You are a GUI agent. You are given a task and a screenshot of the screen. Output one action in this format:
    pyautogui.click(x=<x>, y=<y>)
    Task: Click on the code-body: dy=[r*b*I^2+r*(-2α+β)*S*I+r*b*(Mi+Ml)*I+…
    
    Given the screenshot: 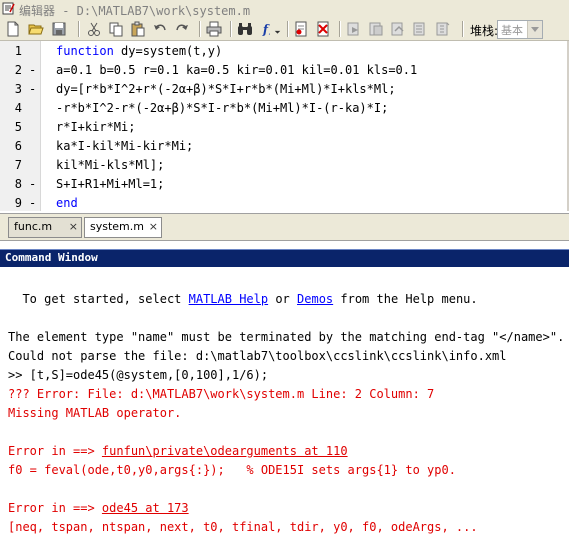 What is the action you would take?
    pyautogui.click(x=226, y=89)
    